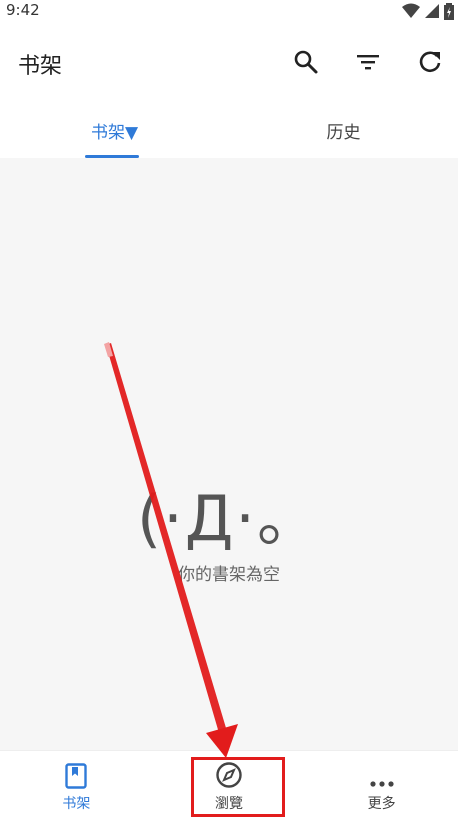  I want to click on app-actions, so click(368, 62).